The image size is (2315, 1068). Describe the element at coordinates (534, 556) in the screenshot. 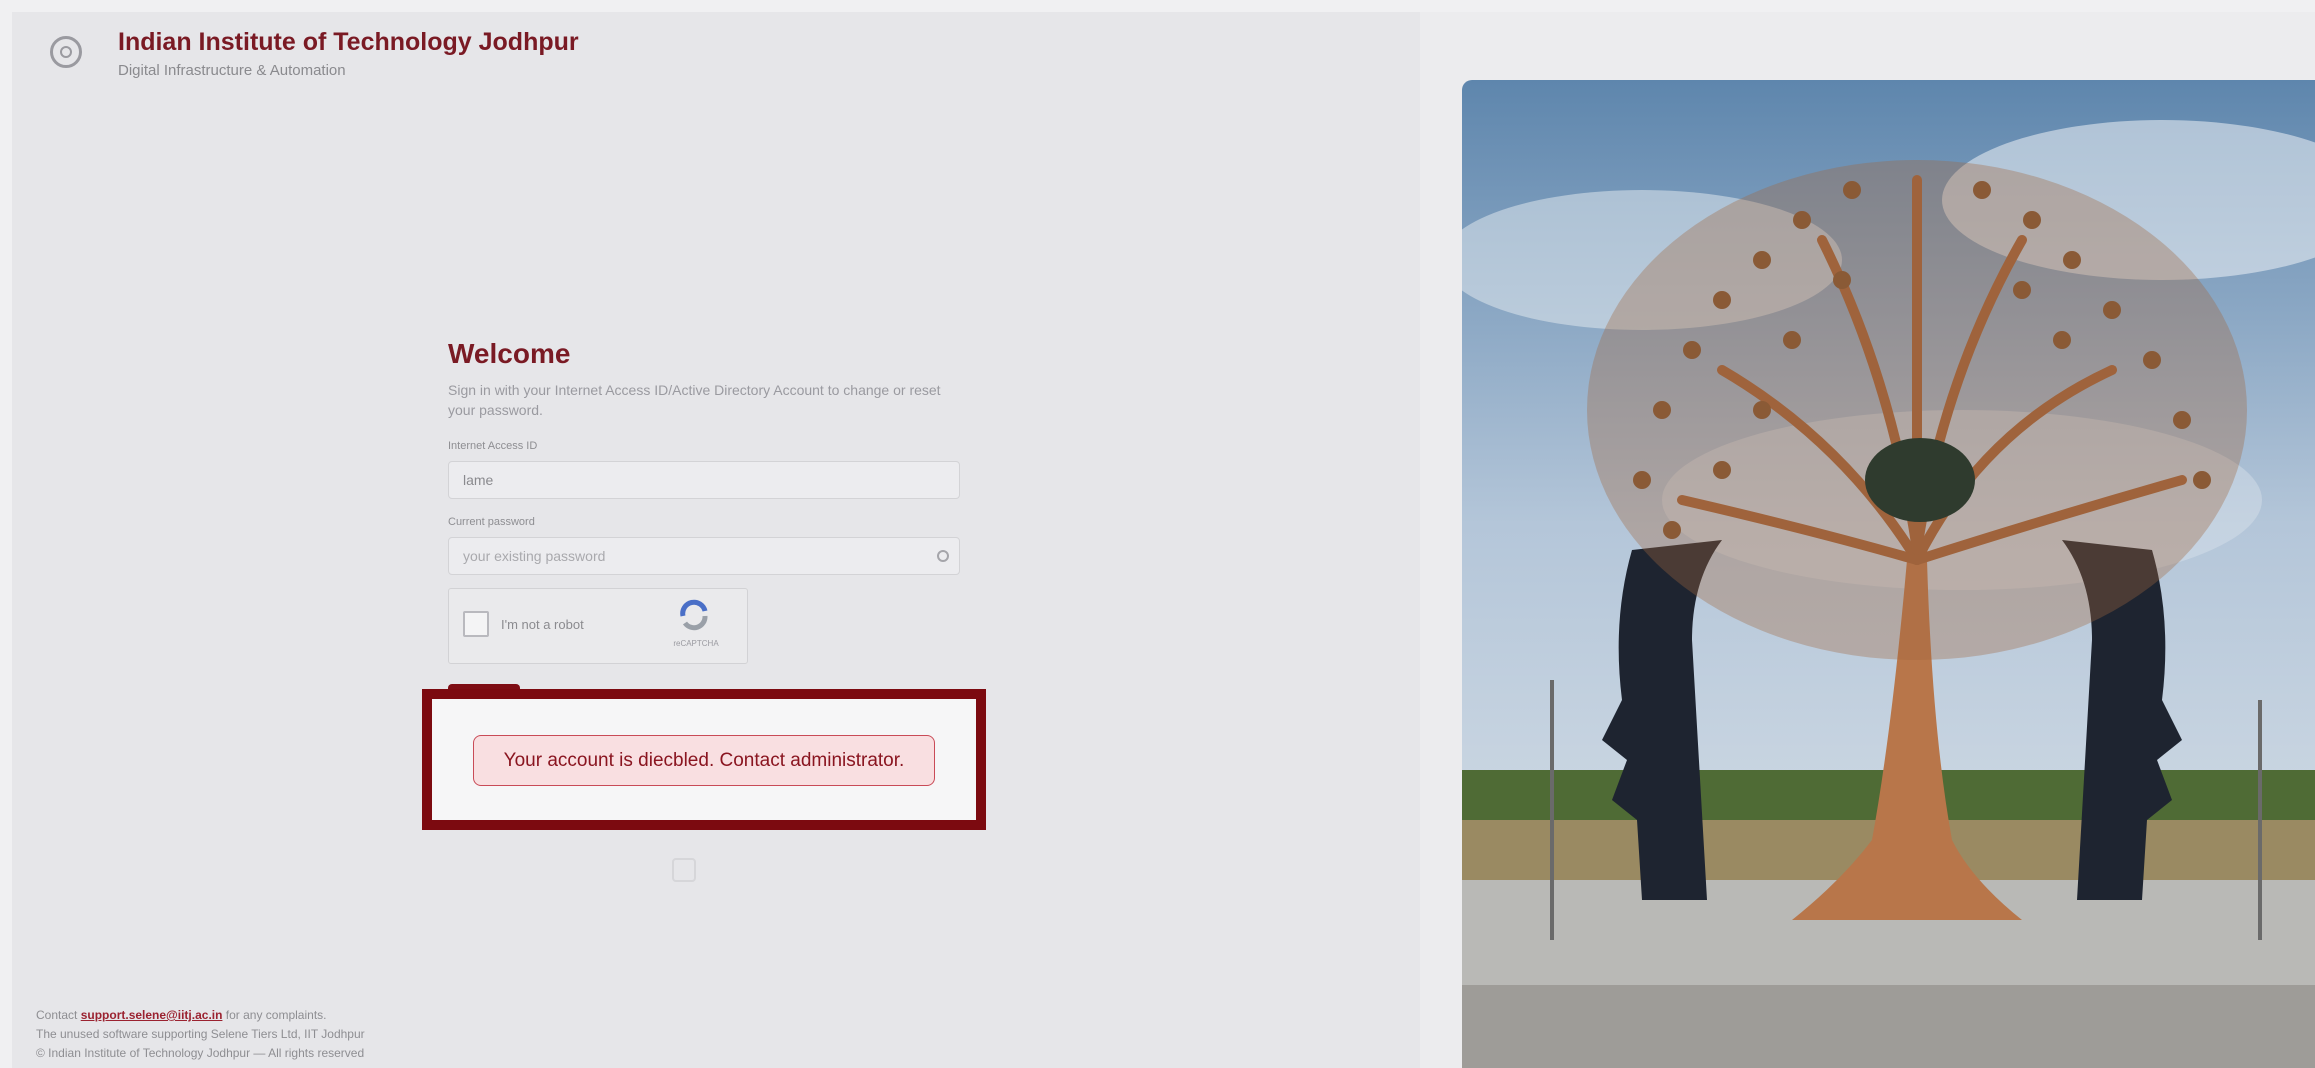

I see `password-placeholder: your existing password` at that location.